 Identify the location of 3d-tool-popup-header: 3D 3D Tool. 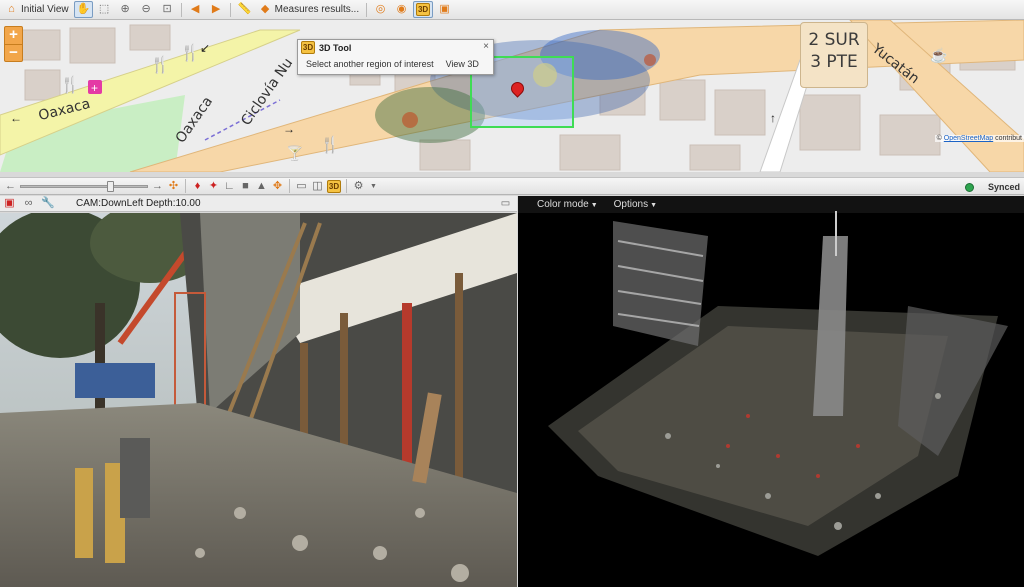
(395, 47).